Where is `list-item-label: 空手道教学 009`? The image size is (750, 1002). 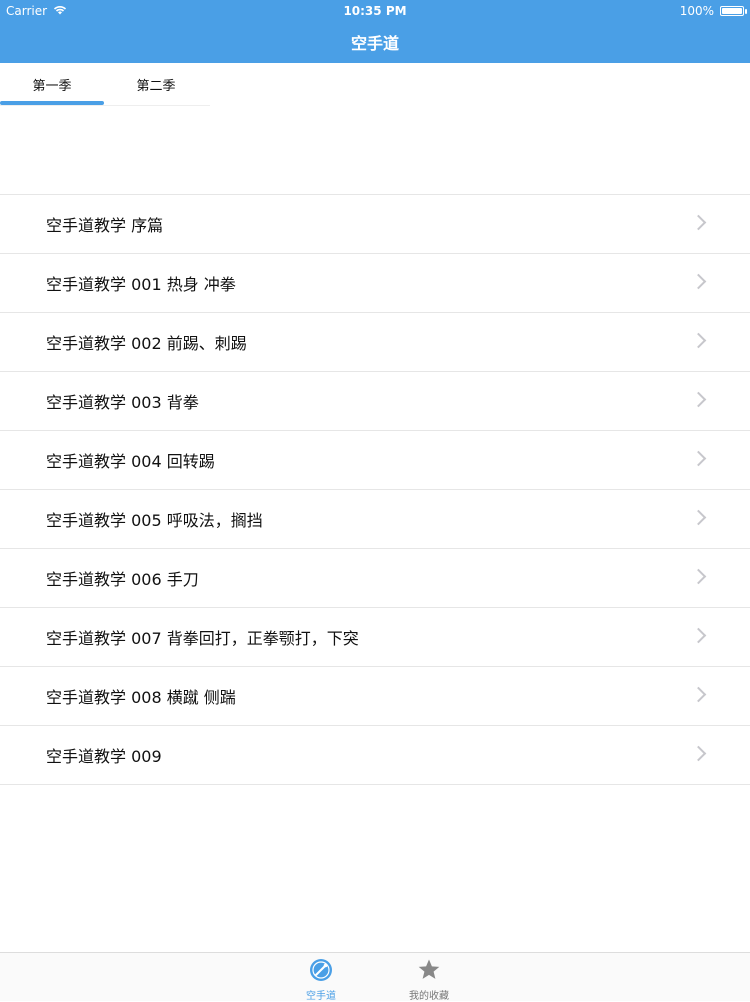
list-item-label: 空手道教学 009 is located at coordinates (104, 756).